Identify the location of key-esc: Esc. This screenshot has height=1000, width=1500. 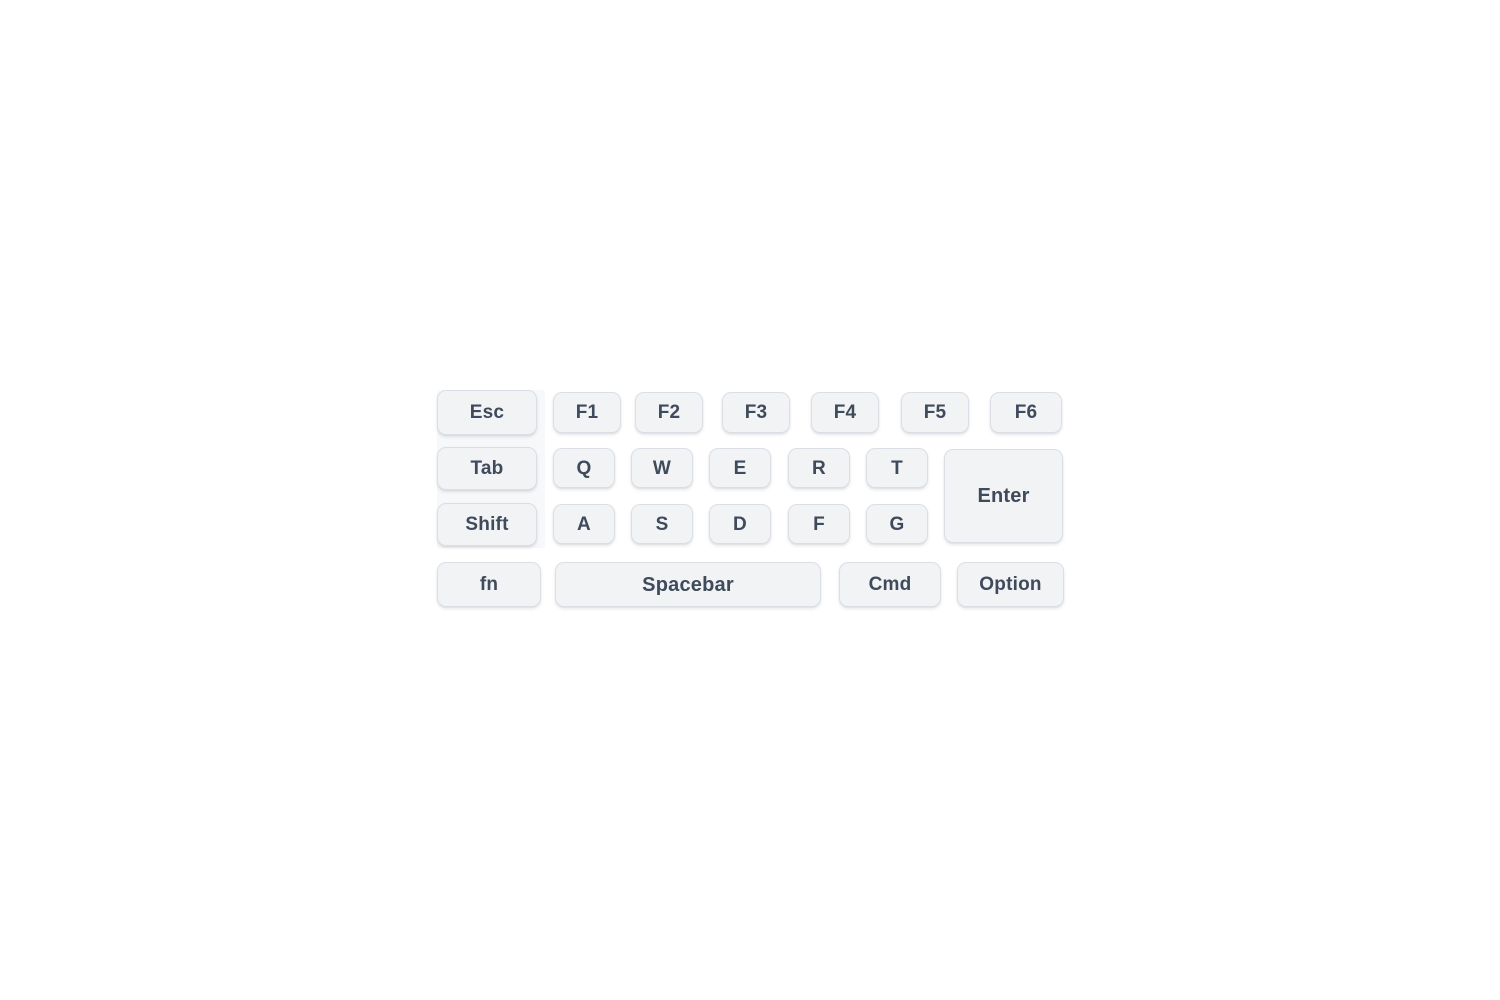
(487, 412).